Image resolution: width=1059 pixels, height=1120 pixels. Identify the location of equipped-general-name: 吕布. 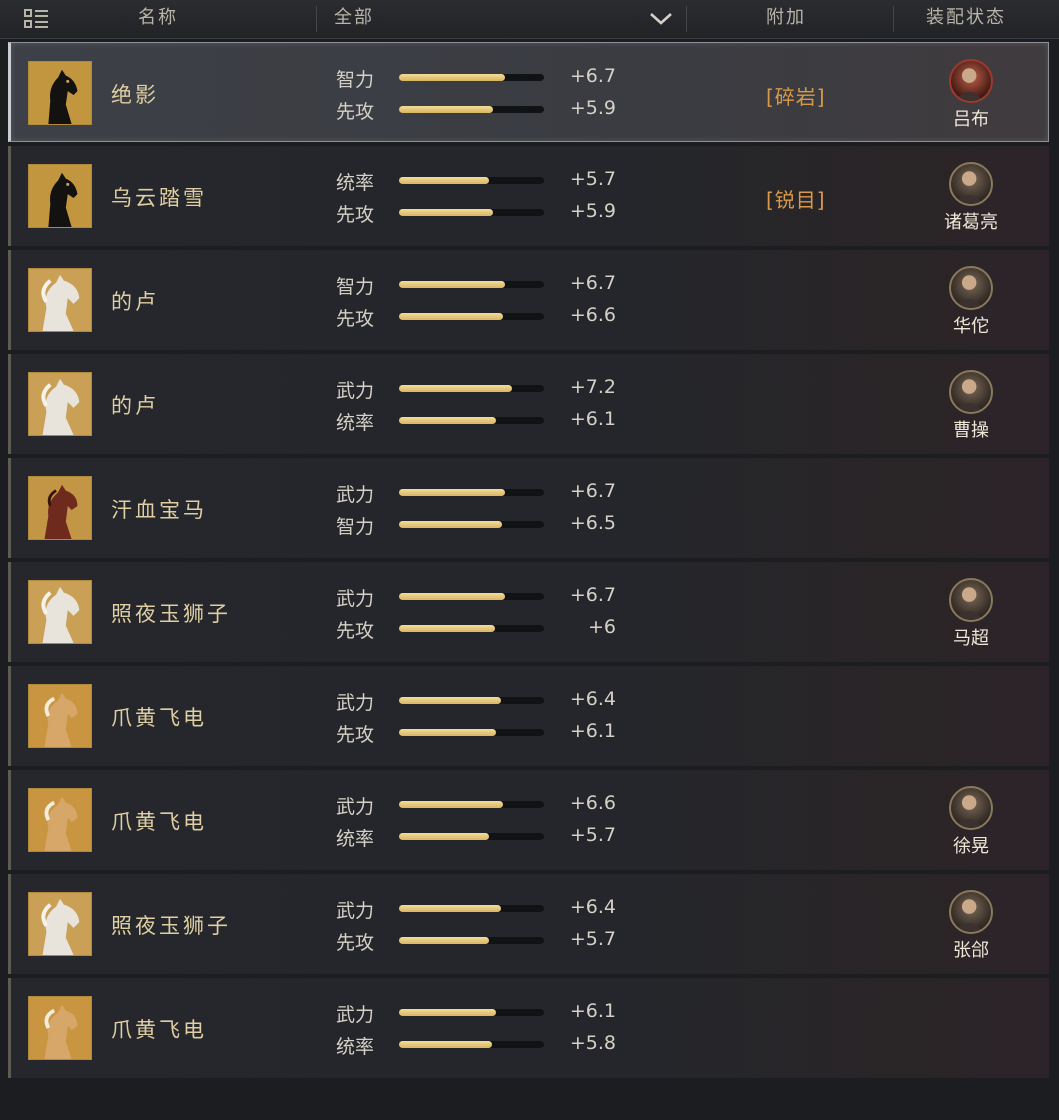
(971, 119).